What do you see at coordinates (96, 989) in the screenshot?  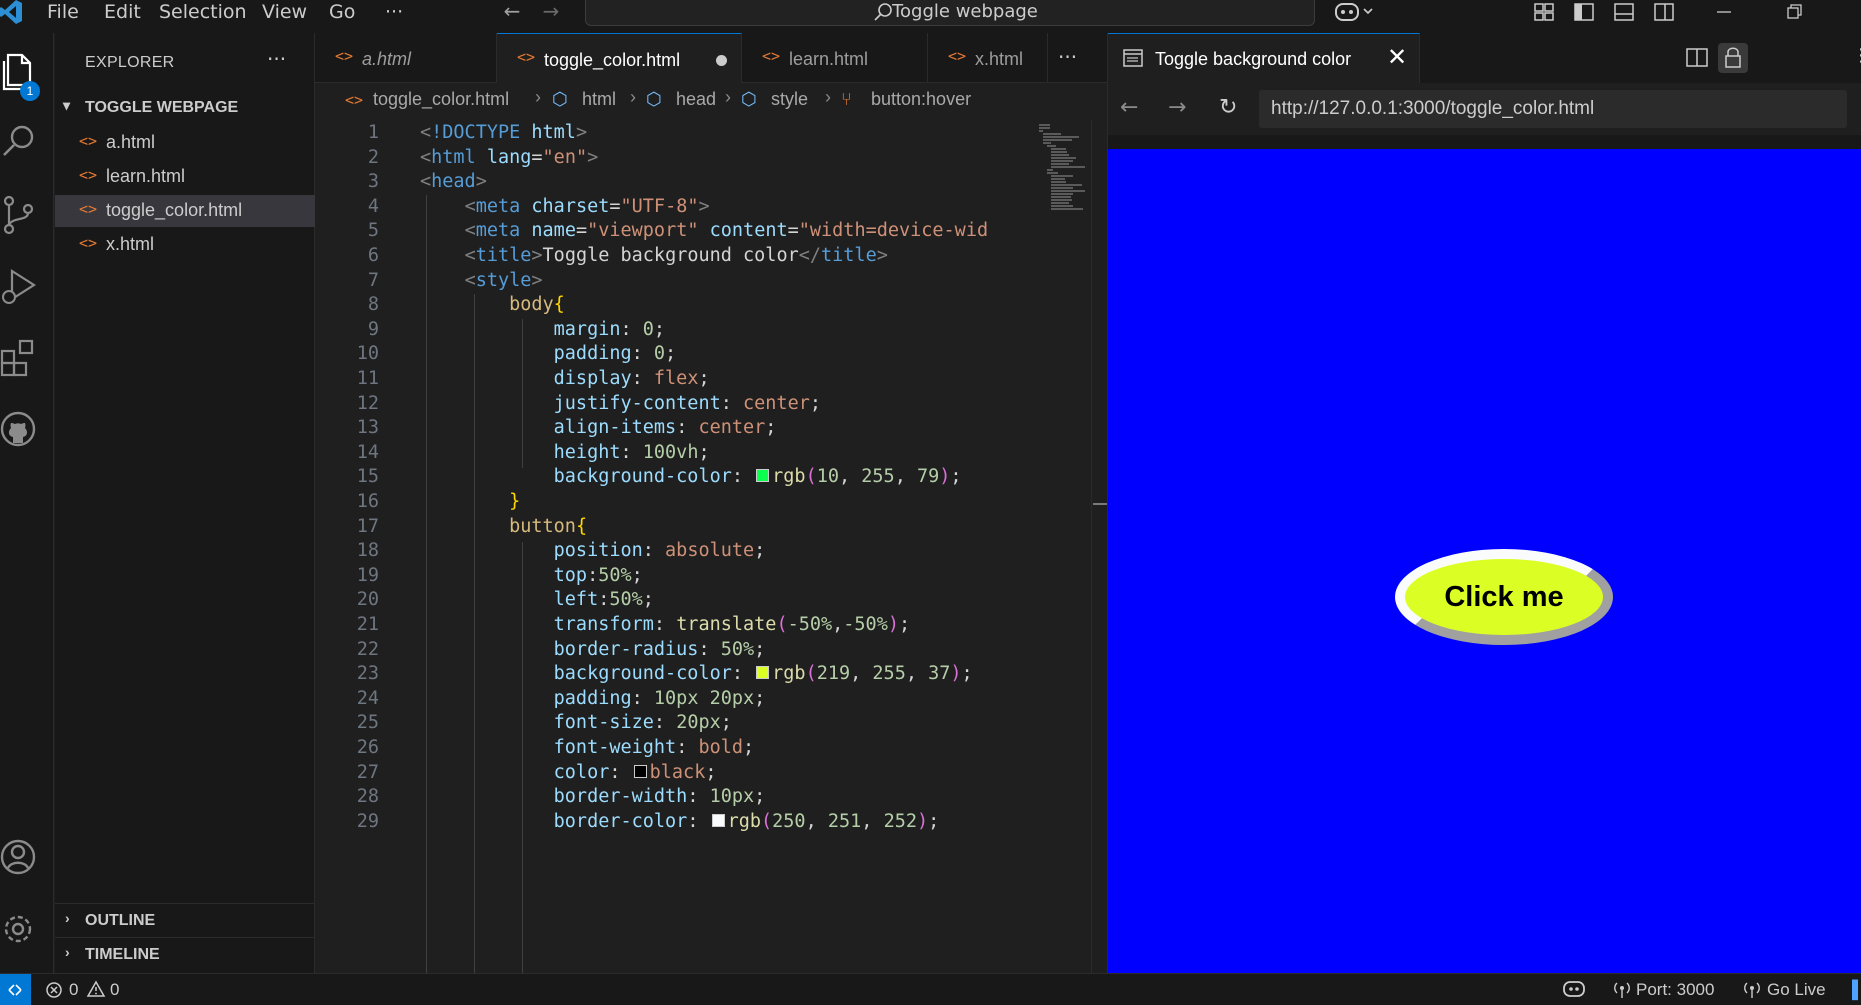 I see `warning-icon` at bounding box center [96, 989].